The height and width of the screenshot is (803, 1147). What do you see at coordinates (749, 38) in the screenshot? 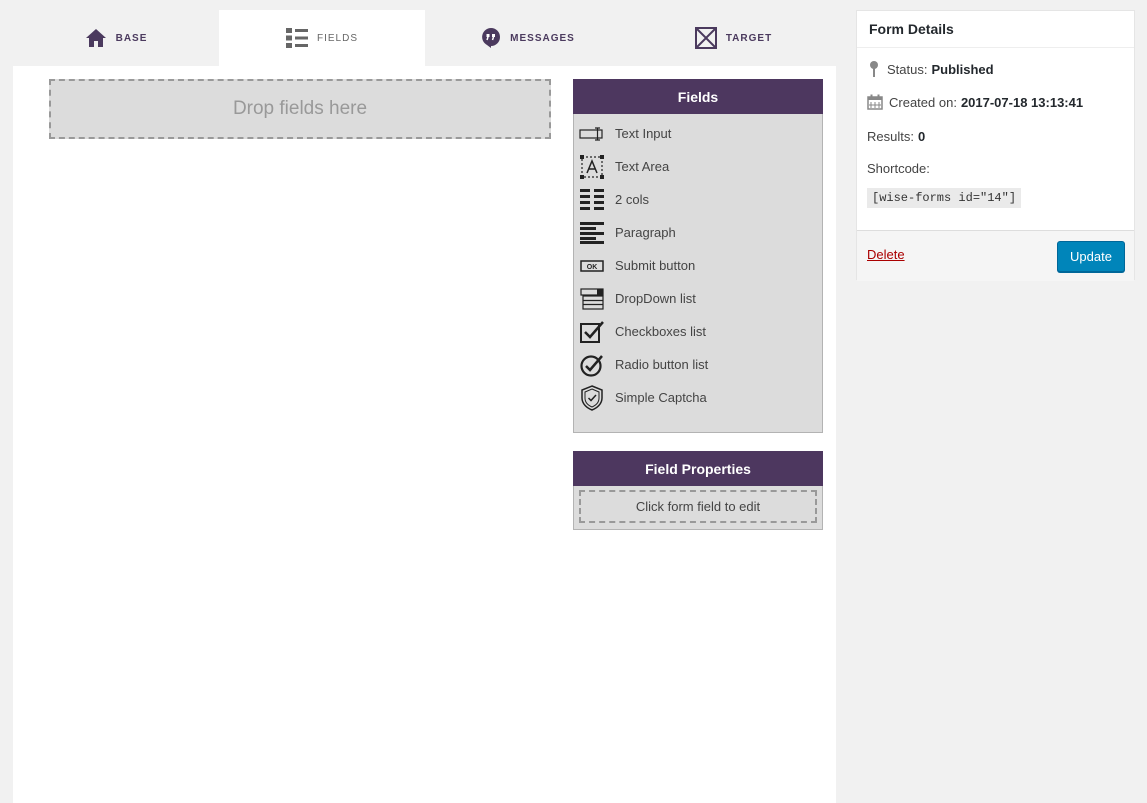
I see `tab-label: TARGET` at bounding box center [749, 38].